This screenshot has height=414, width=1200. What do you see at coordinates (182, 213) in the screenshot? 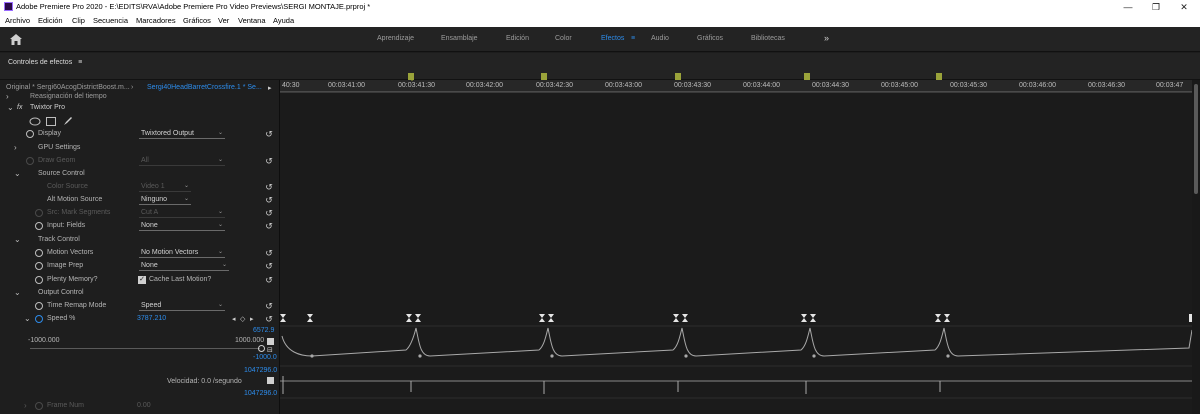
I see `src-mark-dropdown: Cut A ⌄` at bounding box center [182, 213].